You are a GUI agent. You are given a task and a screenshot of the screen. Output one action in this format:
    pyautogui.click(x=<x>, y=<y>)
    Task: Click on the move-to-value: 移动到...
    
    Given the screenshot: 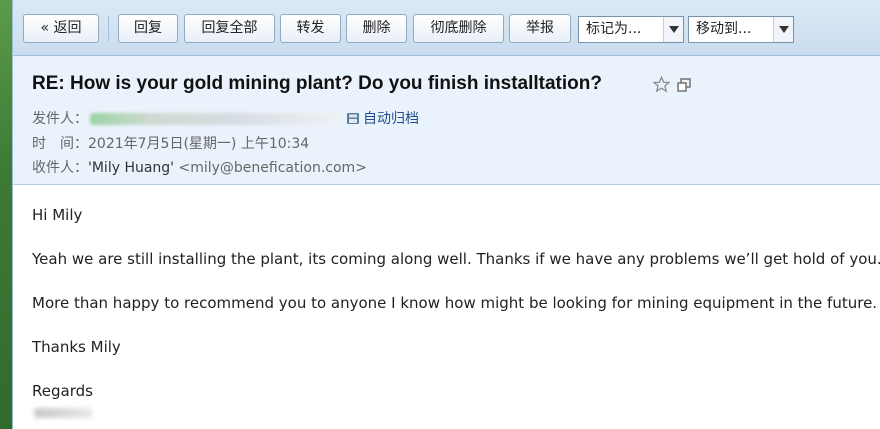 What is the action you would take?
    pyautogui.click(x=724, y=29)
    